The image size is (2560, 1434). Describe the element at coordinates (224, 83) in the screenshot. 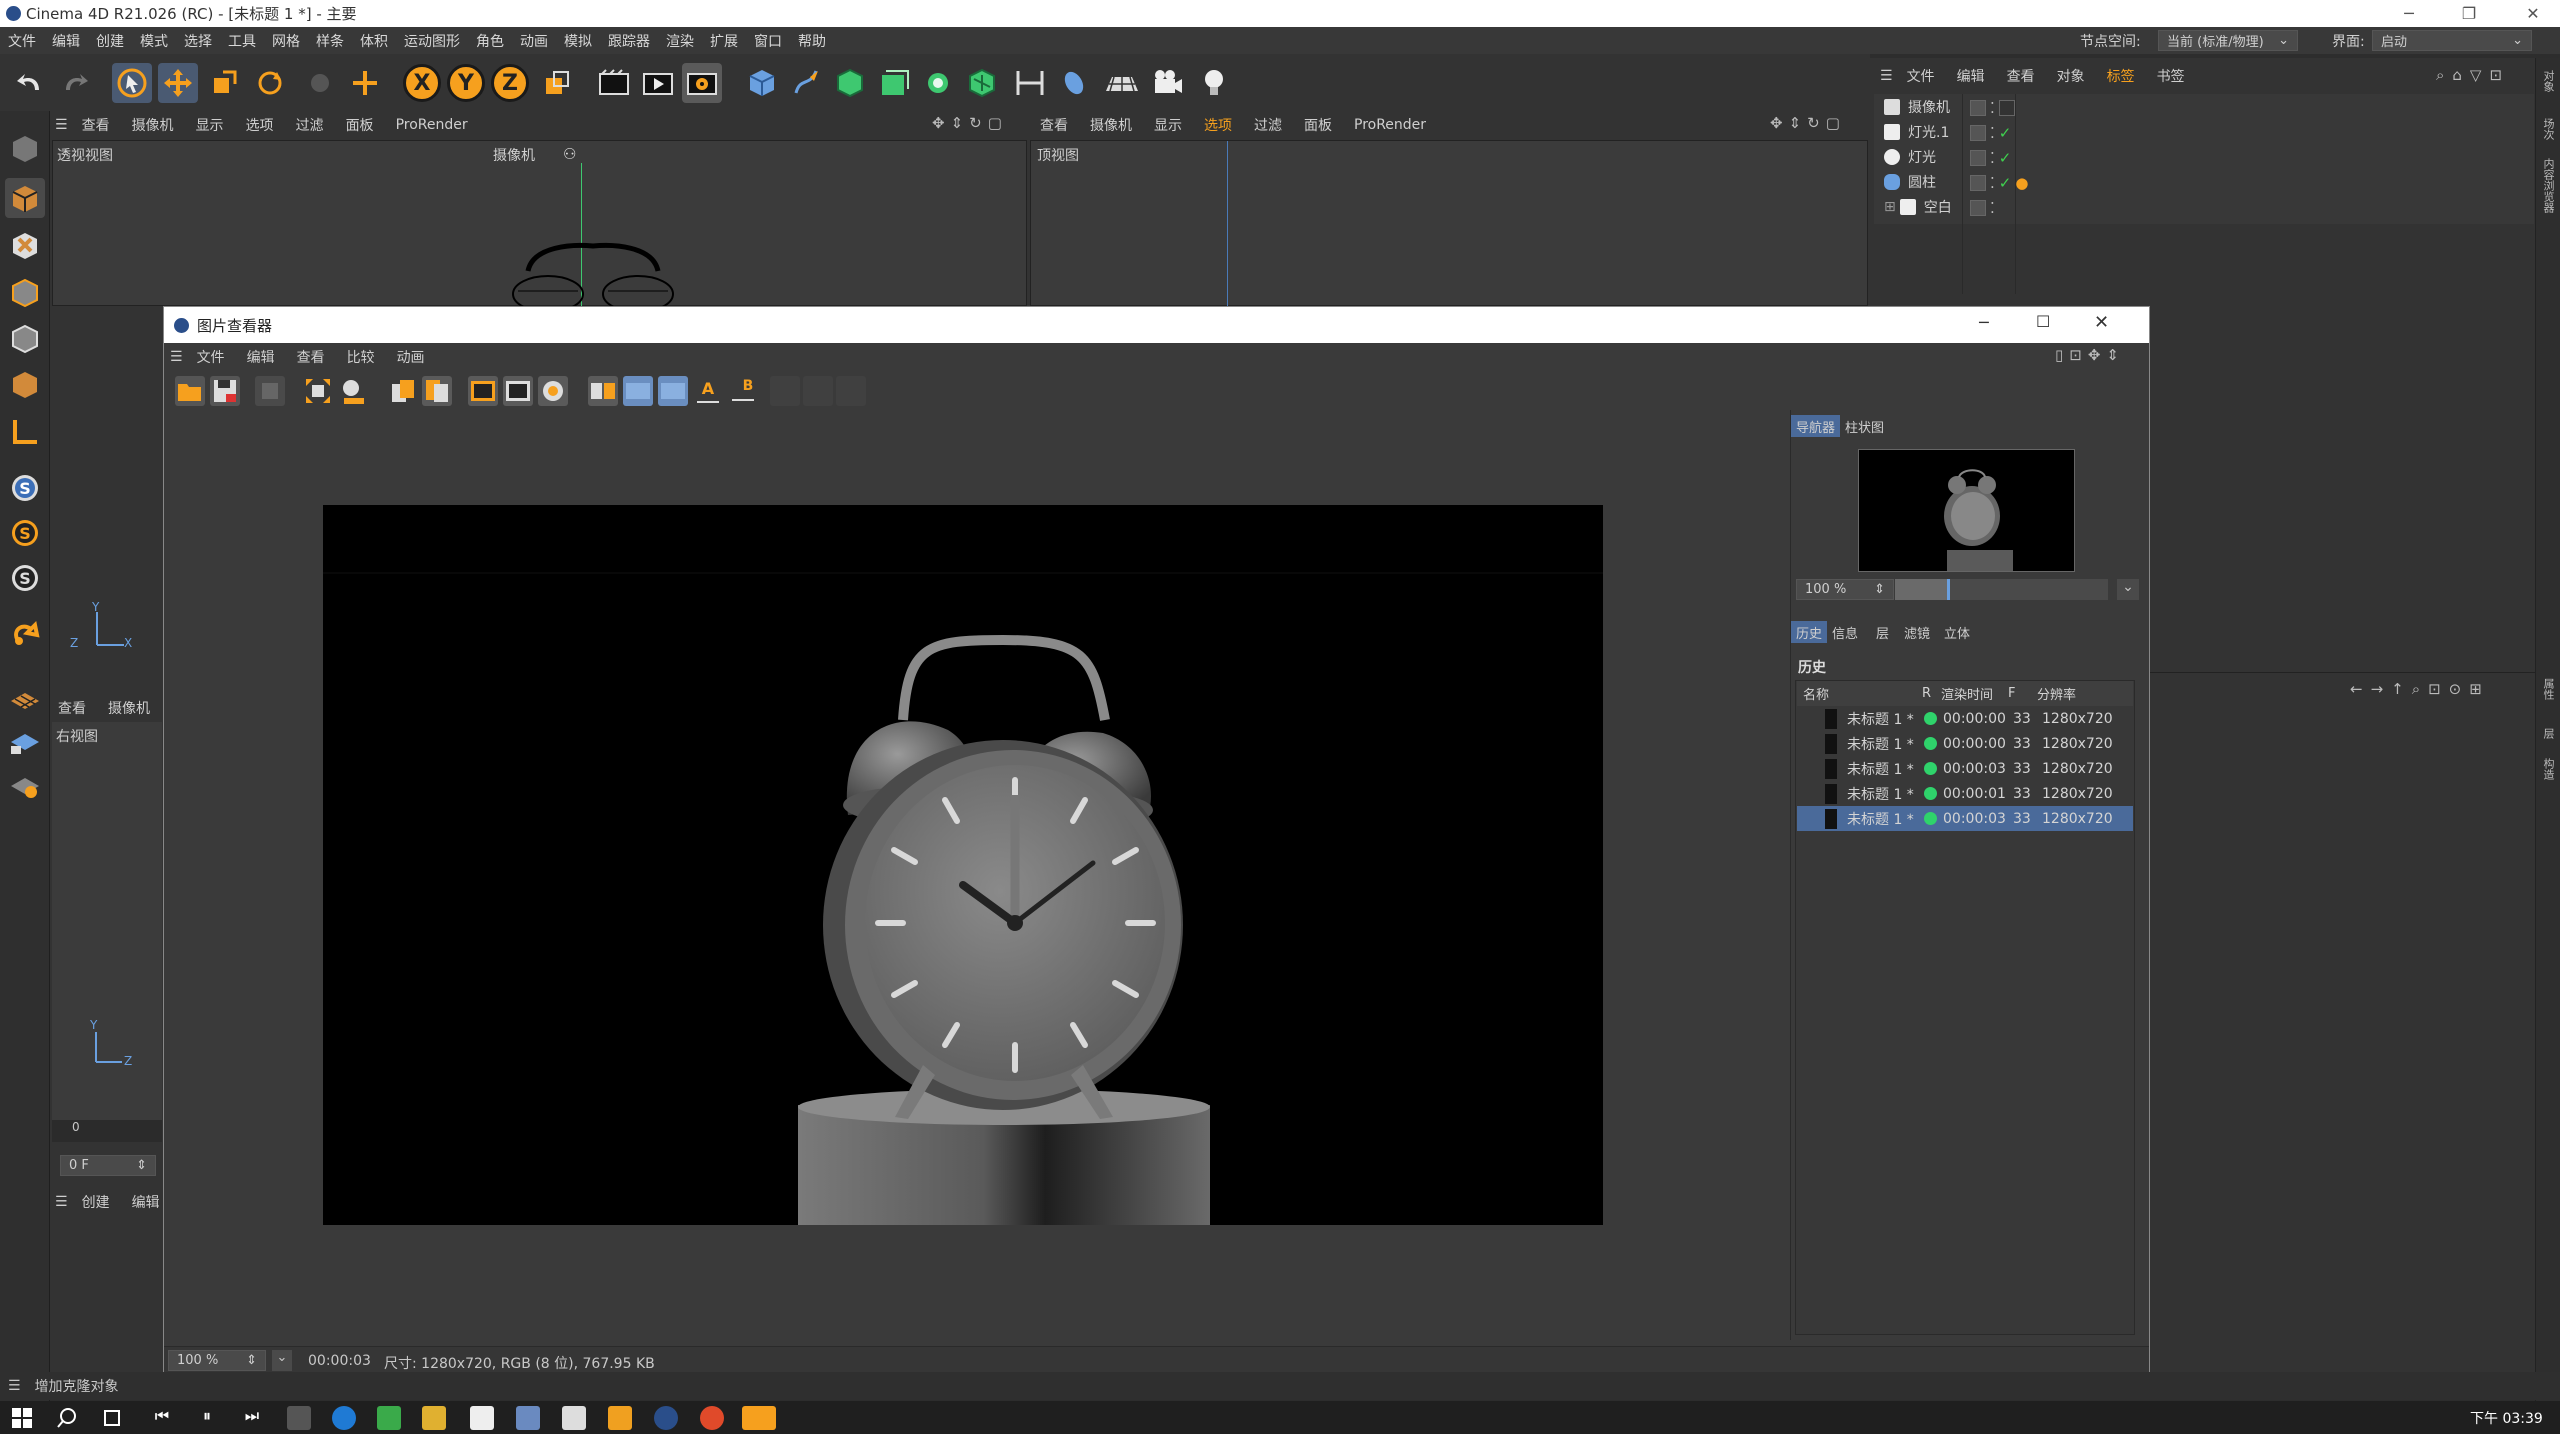

I see `scale-tool-icon` at that location.